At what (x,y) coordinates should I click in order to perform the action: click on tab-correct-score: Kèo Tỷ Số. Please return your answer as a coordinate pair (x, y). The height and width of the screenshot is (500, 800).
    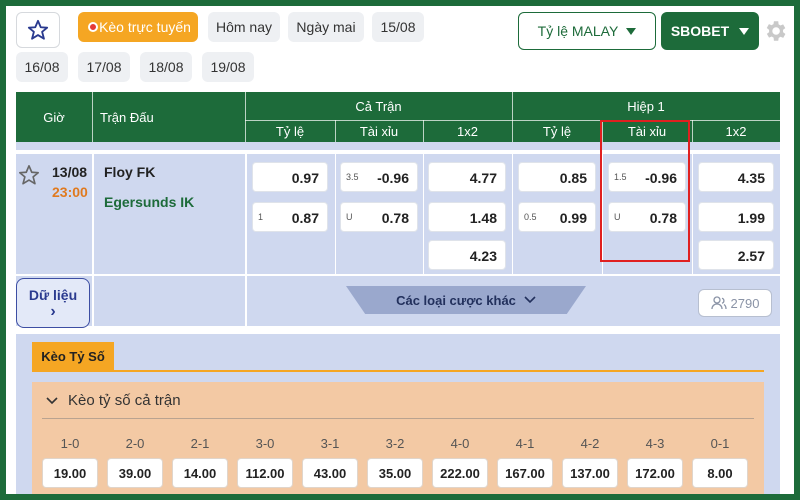
    Looking at the image, I should click on (73, 356).